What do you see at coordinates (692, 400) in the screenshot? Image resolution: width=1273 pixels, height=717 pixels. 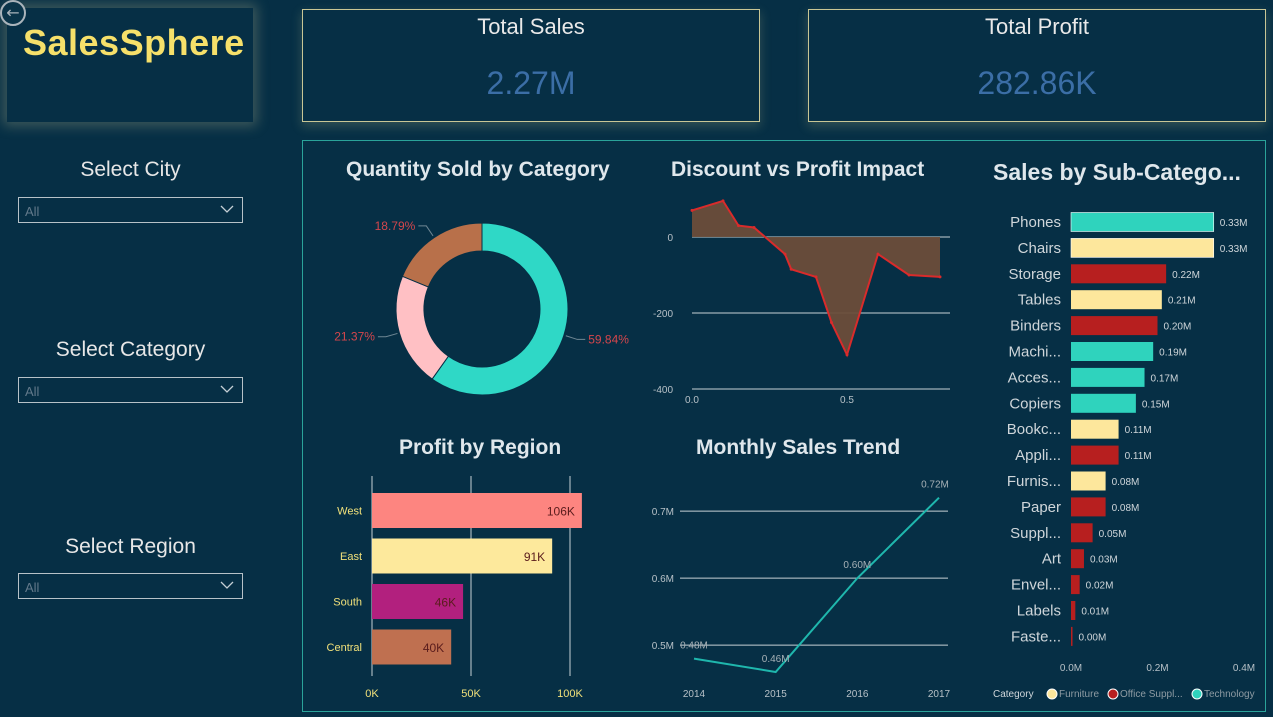 I see `x-tick-label: 0.0` at bounding box center [692, 400].